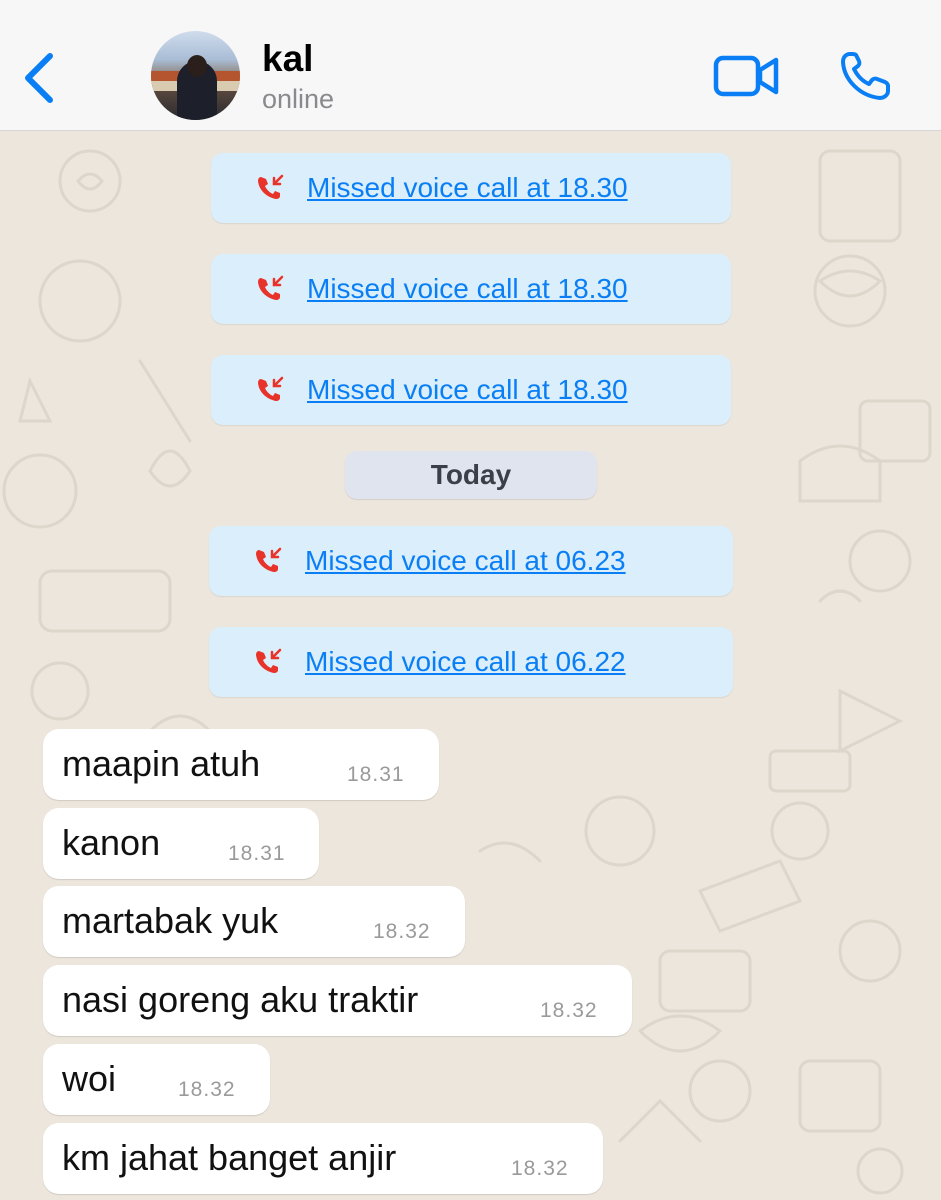 The image size is (941, 1200). I want to click on message-text: martabak yuk, so click(170, 920).